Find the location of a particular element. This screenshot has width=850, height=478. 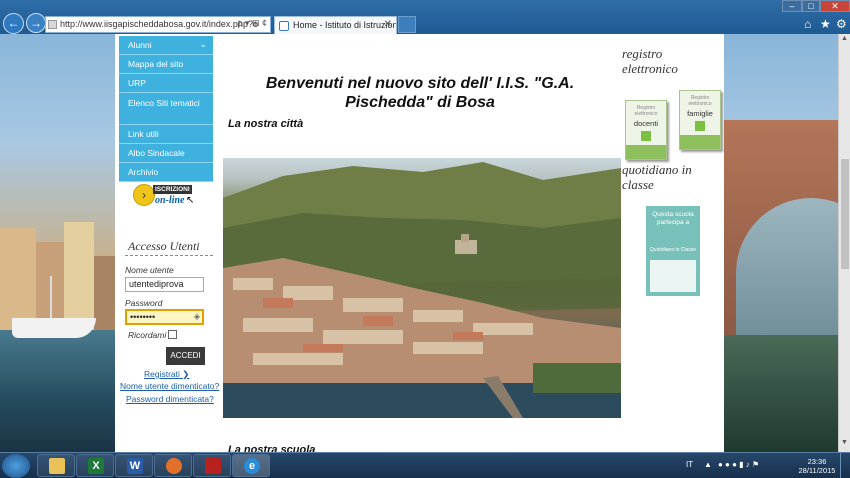

welcome-line-2: Pischedda" di Bosa is located at coordinates (420, 102).